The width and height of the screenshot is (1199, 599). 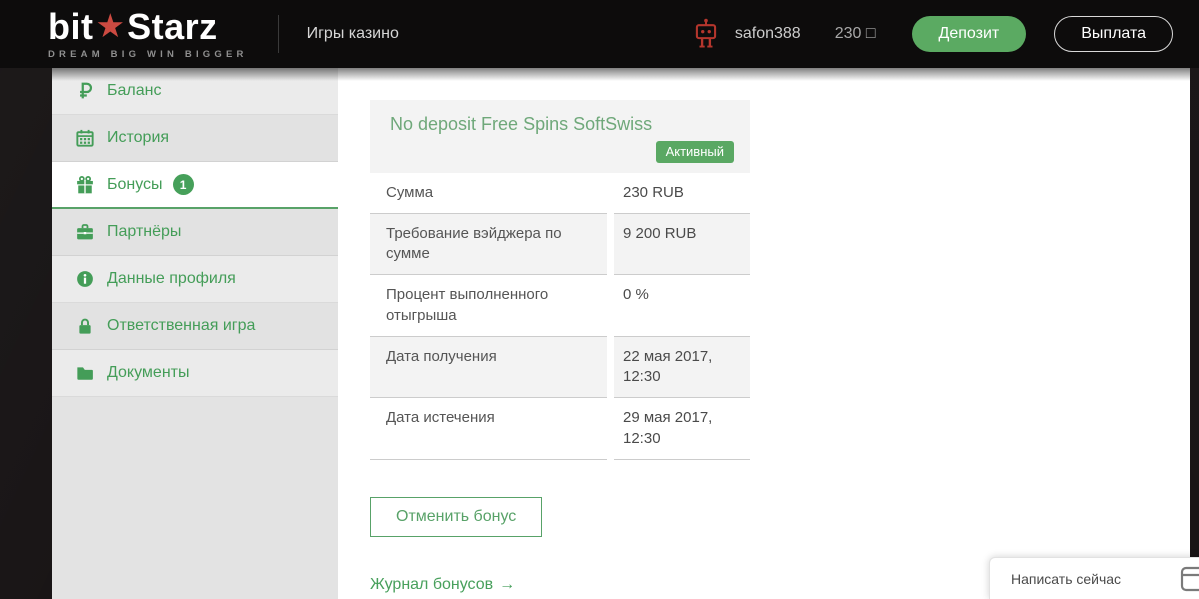 I want to click on sidebar-item-history: История, so click(x=195, y=138).